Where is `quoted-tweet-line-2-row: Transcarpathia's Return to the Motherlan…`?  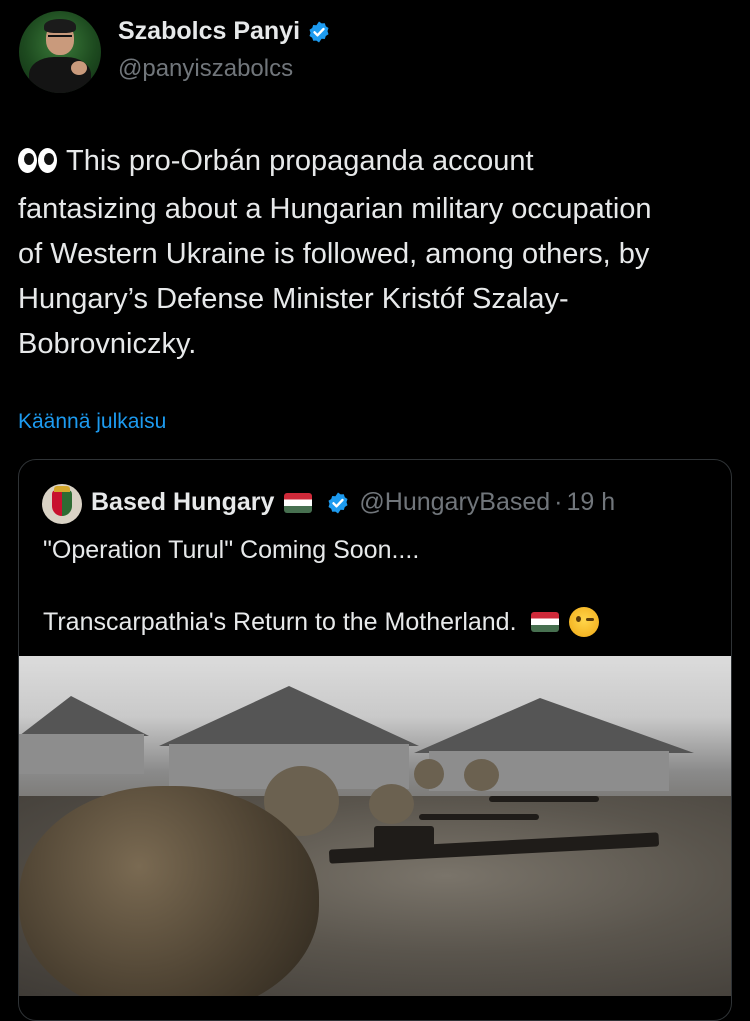 quoted-tweet-line-2-row: Transcarpathia's Return to the Motherlan… is located at coordinates (321, 622).